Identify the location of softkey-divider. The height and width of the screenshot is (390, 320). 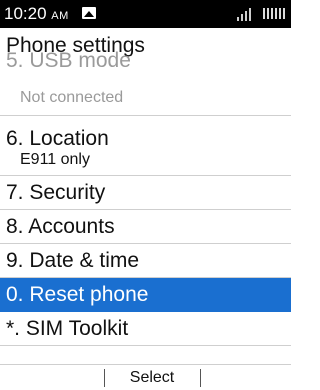
(200, 378).